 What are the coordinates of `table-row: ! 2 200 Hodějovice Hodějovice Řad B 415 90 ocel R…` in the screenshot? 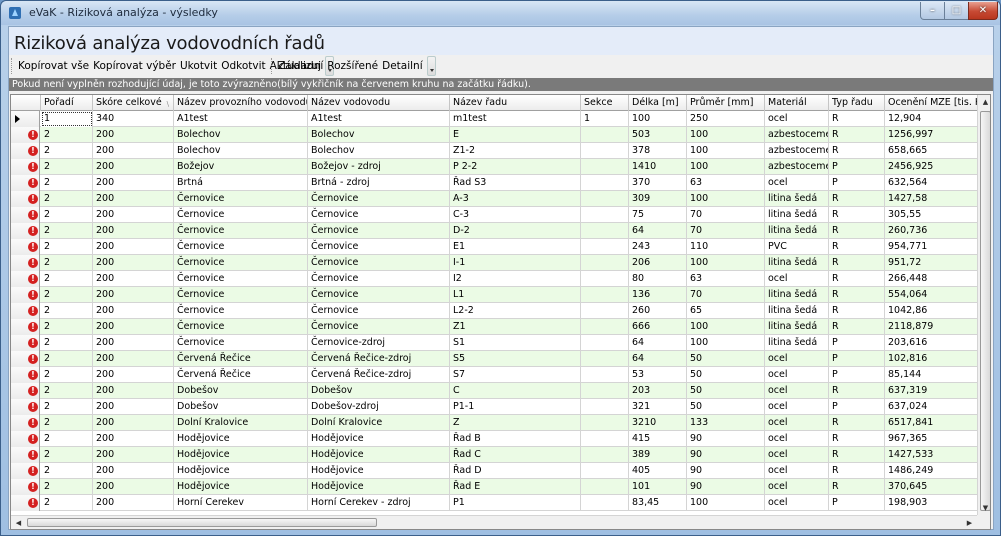 It's located at (500, 439).